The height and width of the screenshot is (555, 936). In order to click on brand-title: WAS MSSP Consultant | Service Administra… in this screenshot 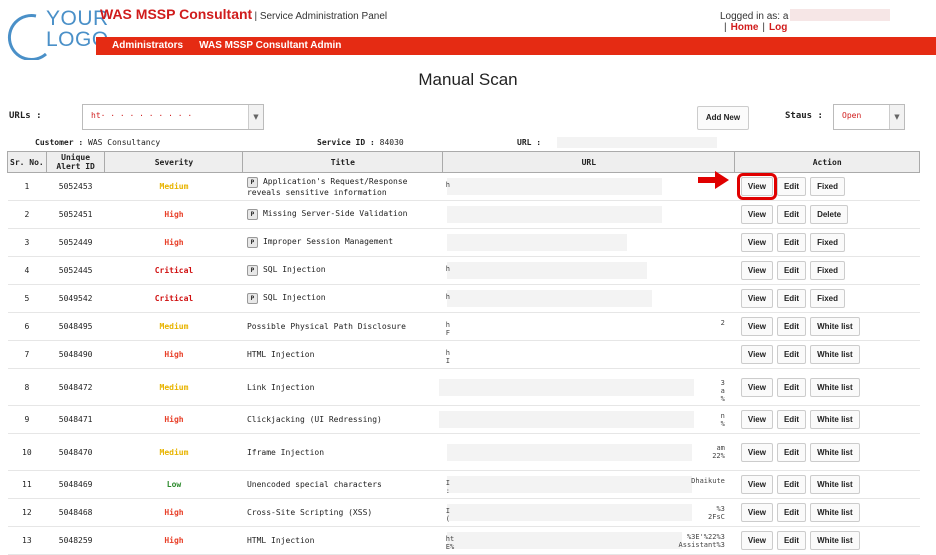, I will do `click(243, 14)`.